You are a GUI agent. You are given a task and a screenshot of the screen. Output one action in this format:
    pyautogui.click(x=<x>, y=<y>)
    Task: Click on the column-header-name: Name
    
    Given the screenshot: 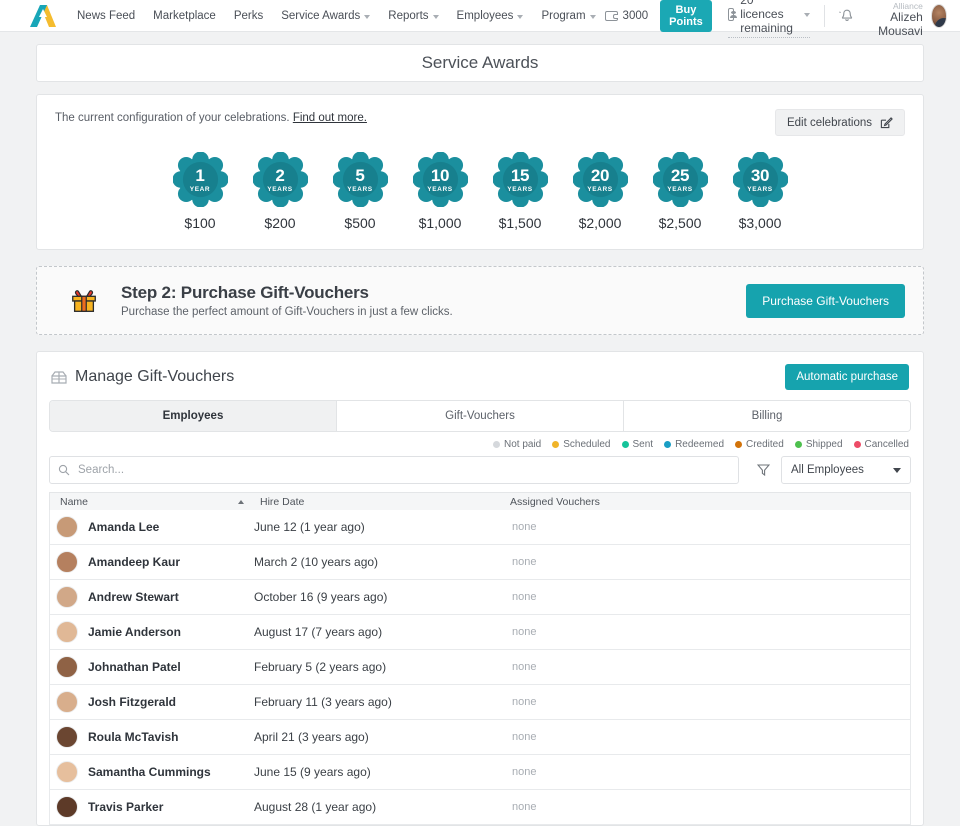 What is the action you would take?
    pyautogui.click(x=150, y=502)
    